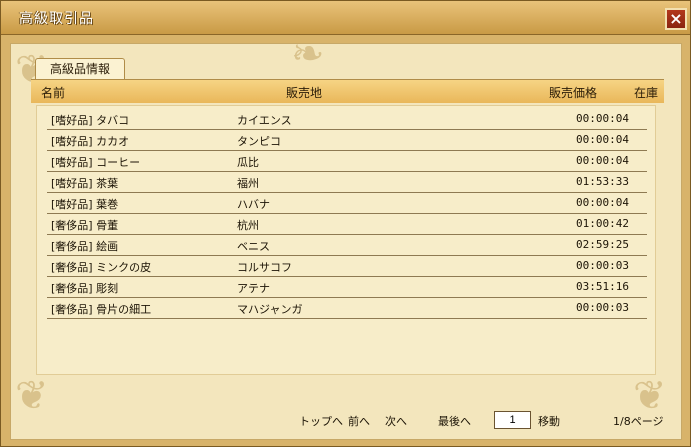  What do you see at coordinates (56, 19) in the screenshot?
I see `window-title: 高級取引品` at bounding box center [56, 19].